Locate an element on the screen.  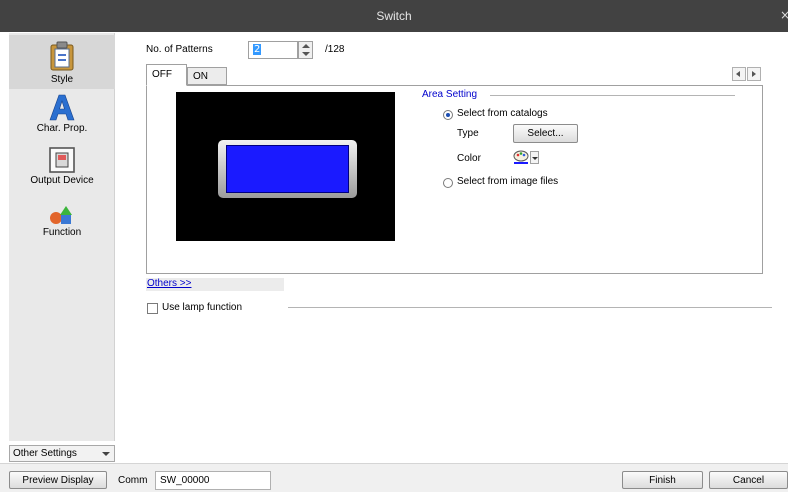
finish-button: Finish is located at coordinates (662, 480).